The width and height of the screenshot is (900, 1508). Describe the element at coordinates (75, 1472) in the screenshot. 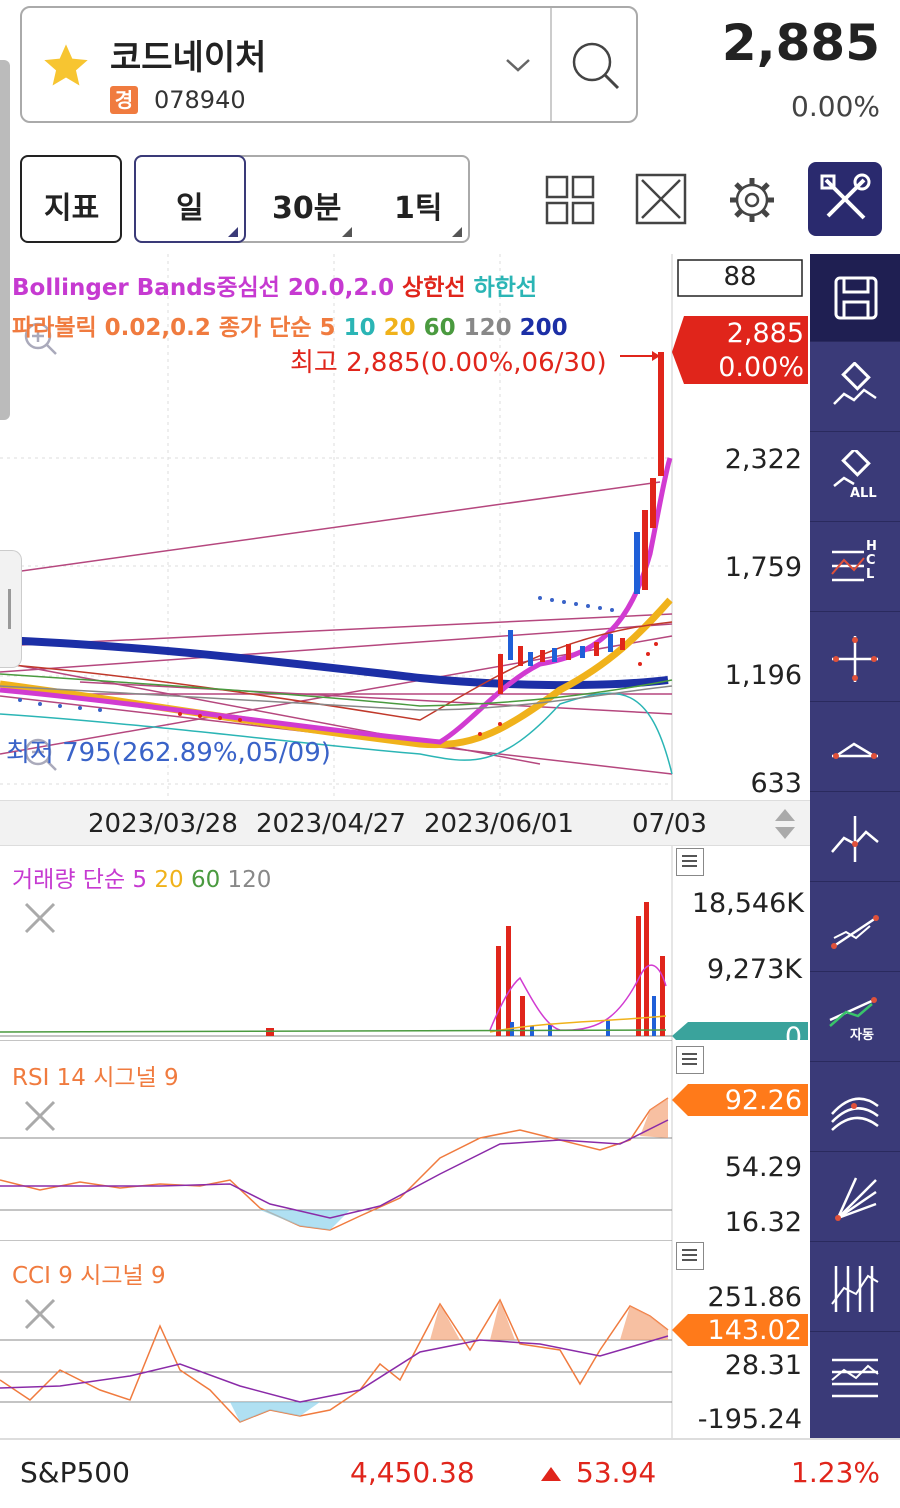

I see `index-name: S&P500` at that location.